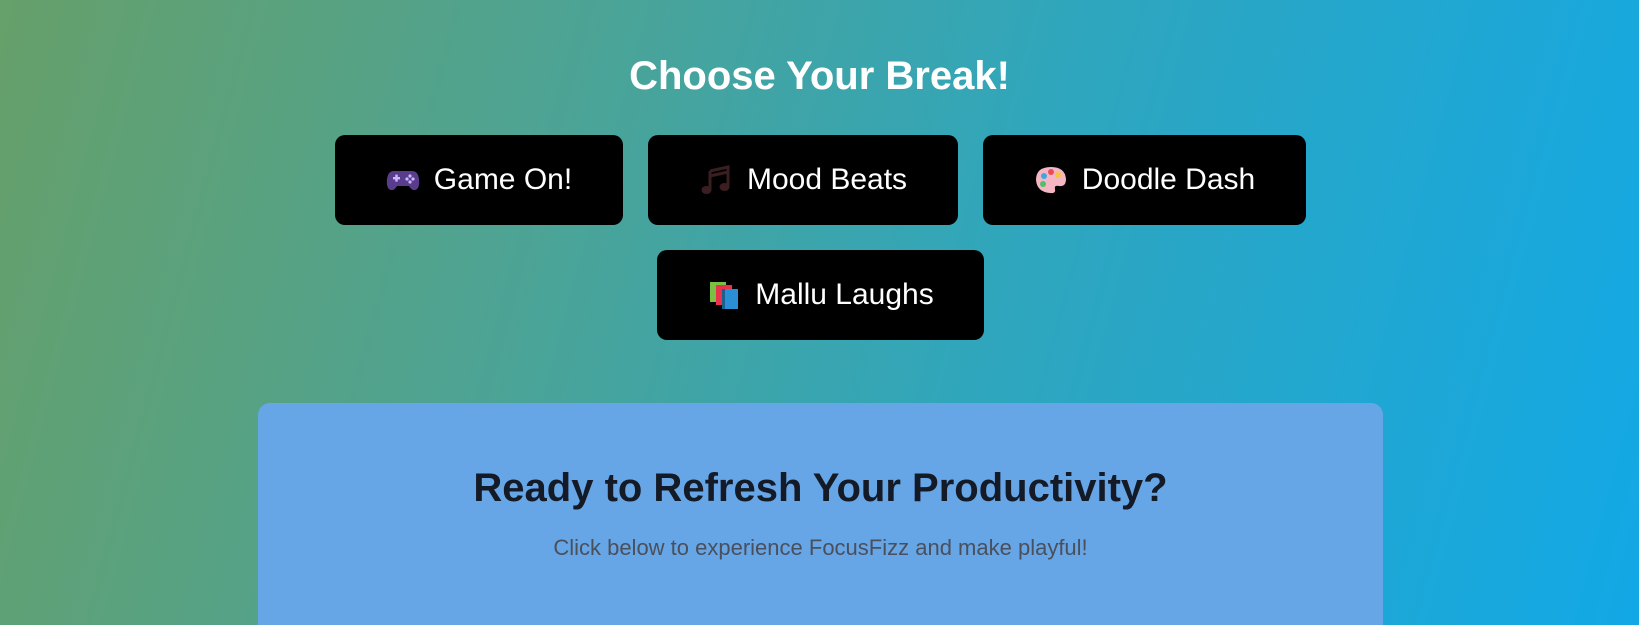  I want to click on music-notes-icon, so click(716, 180).